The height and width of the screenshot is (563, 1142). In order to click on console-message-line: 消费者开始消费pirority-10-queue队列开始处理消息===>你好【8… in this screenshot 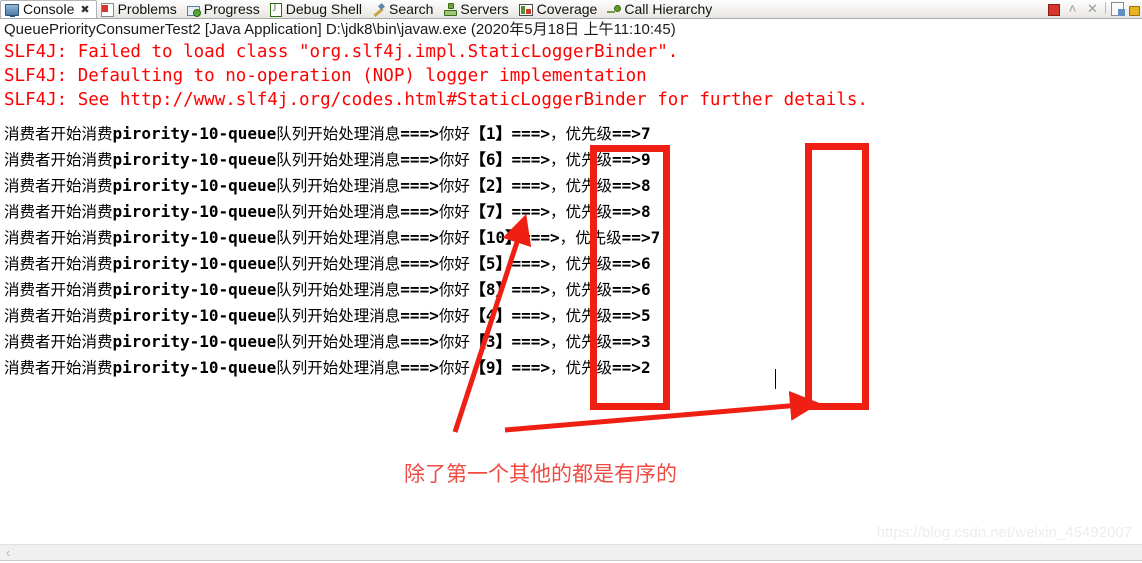, I will do `click(327, 290)`.